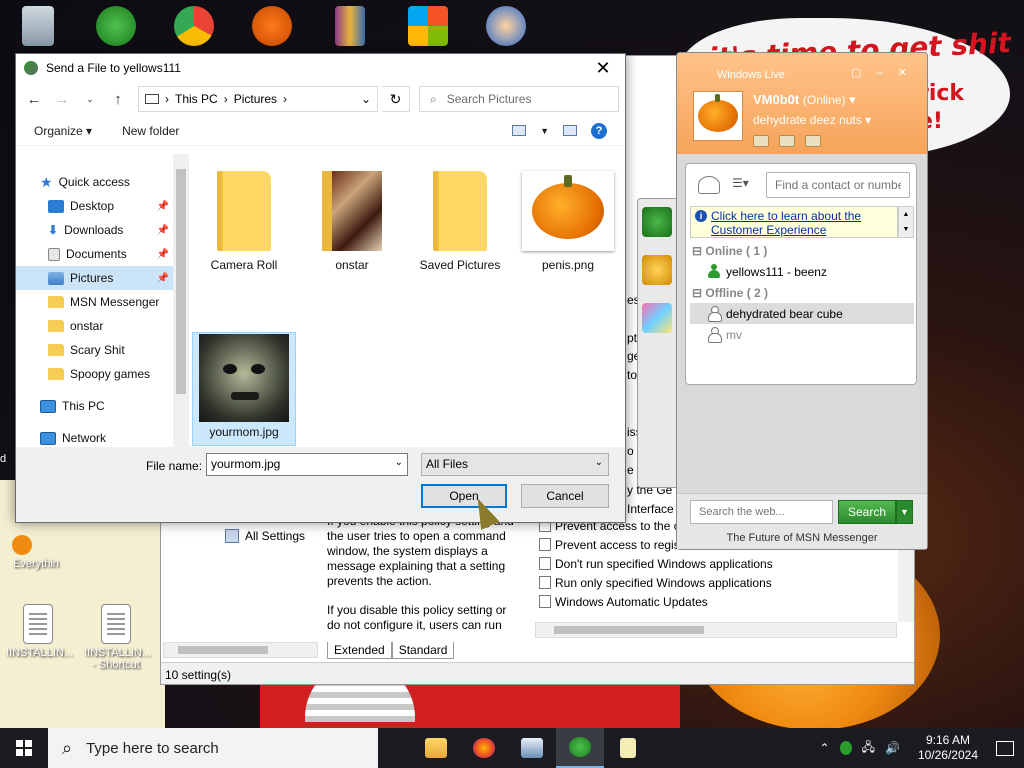 The width and height of the screenshot is (1024, 768). What do you see at coordinates (568, 219) in the screenshot?
I see `file-item-penis-png: penis.png` at bounding box center [568, 219].